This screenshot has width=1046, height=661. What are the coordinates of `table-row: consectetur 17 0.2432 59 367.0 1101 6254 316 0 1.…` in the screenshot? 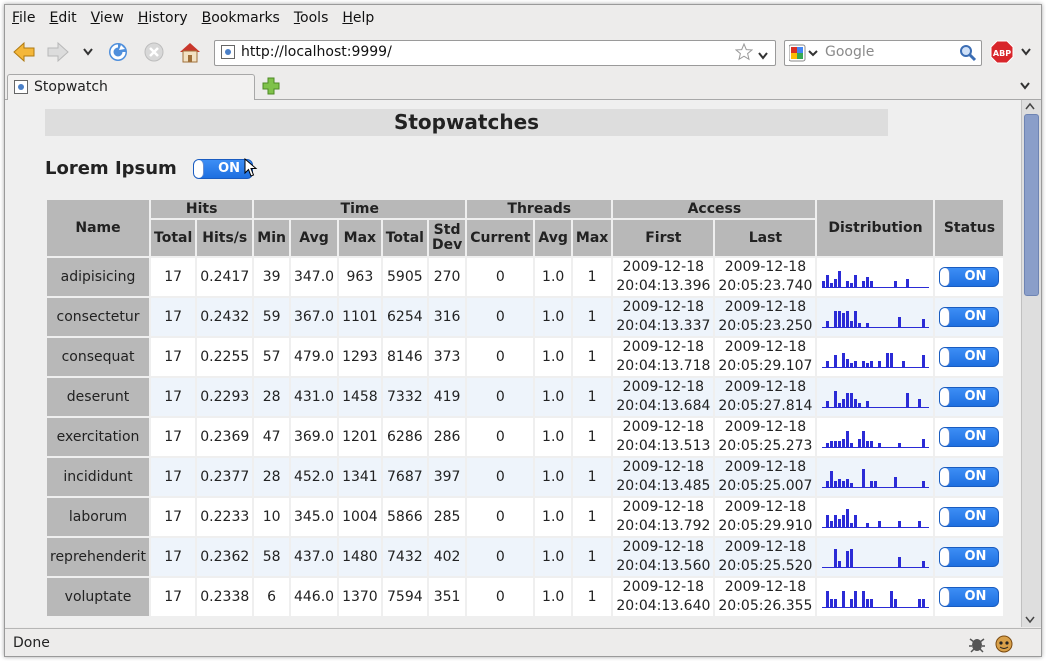 It's located at (525, 317).